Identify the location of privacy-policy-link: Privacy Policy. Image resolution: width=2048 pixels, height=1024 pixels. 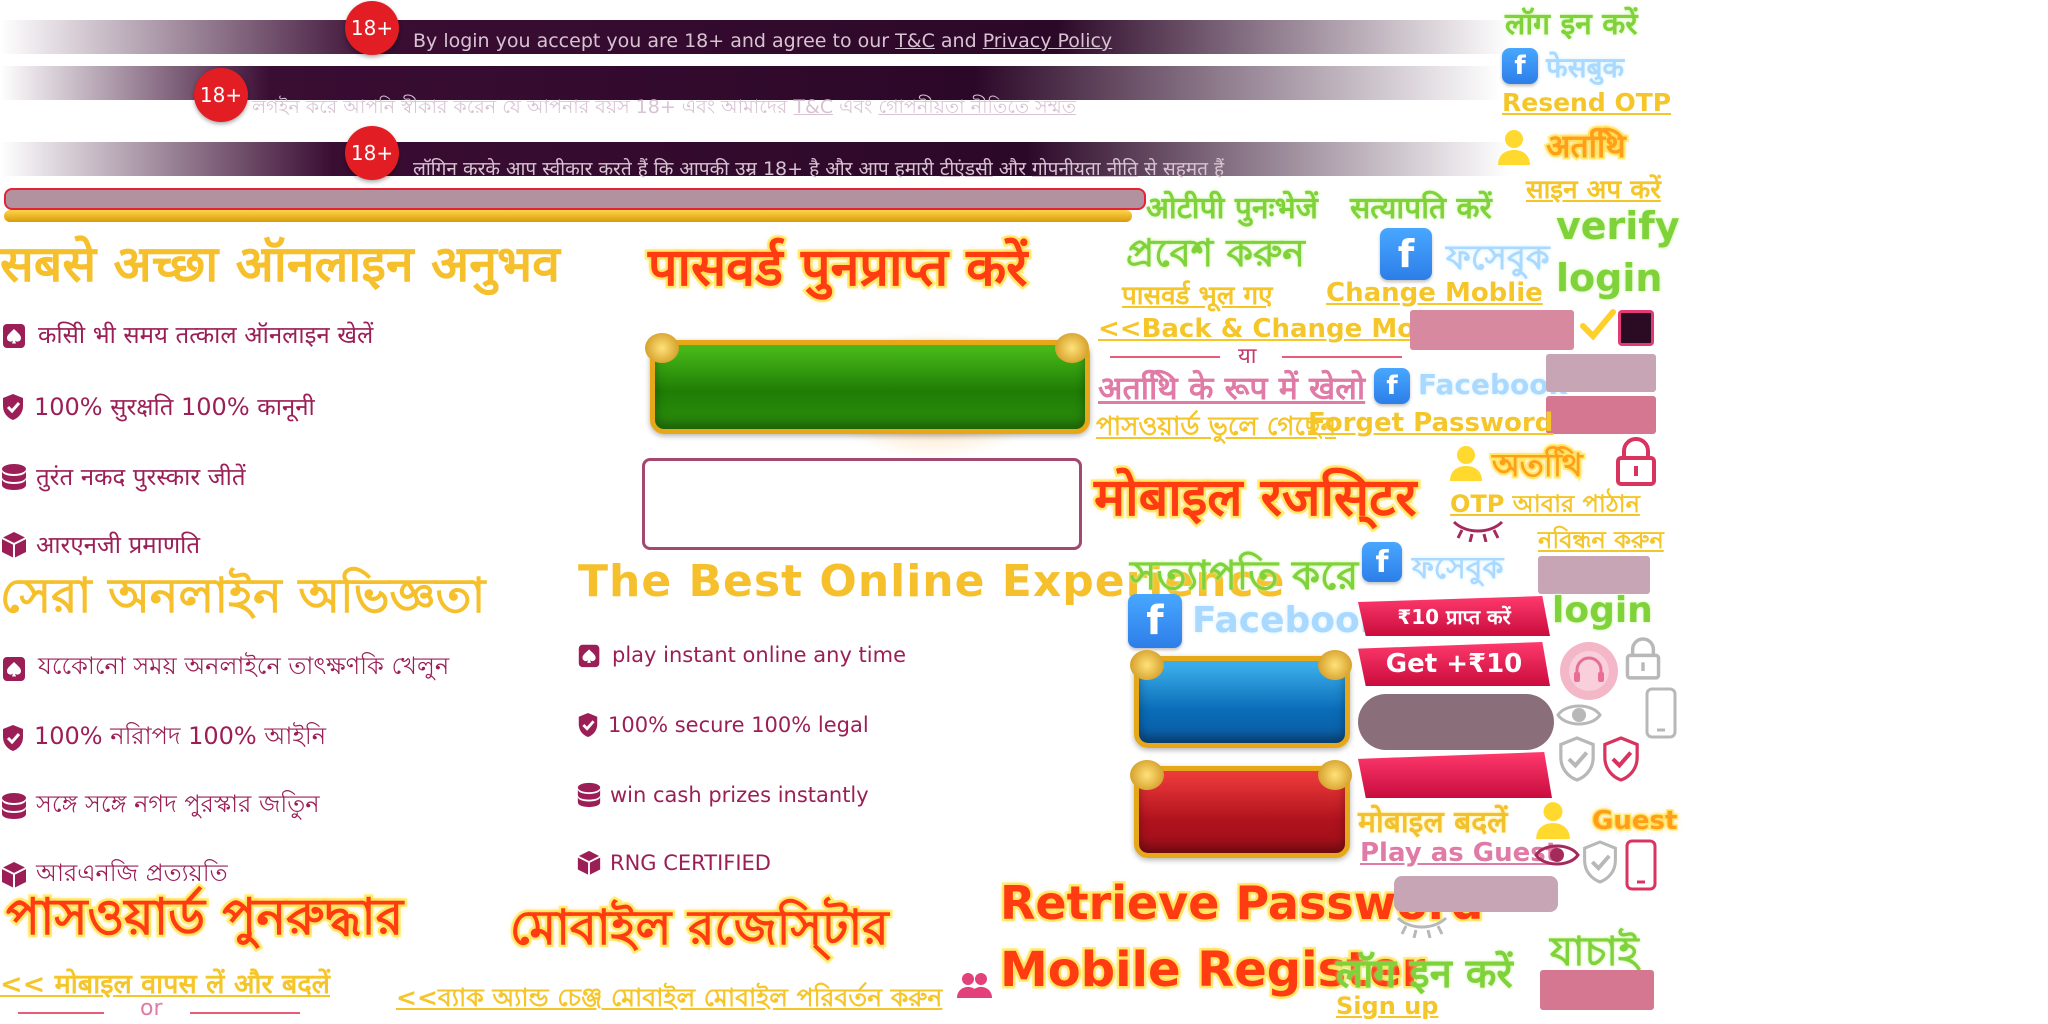
(1047, 41).